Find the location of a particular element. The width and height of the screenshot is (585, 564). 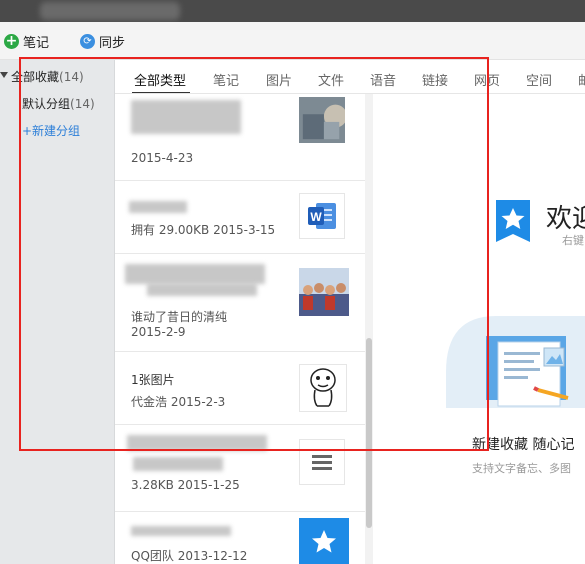

tab-all-types: 全部类型 is located at coordinates (160, 79).